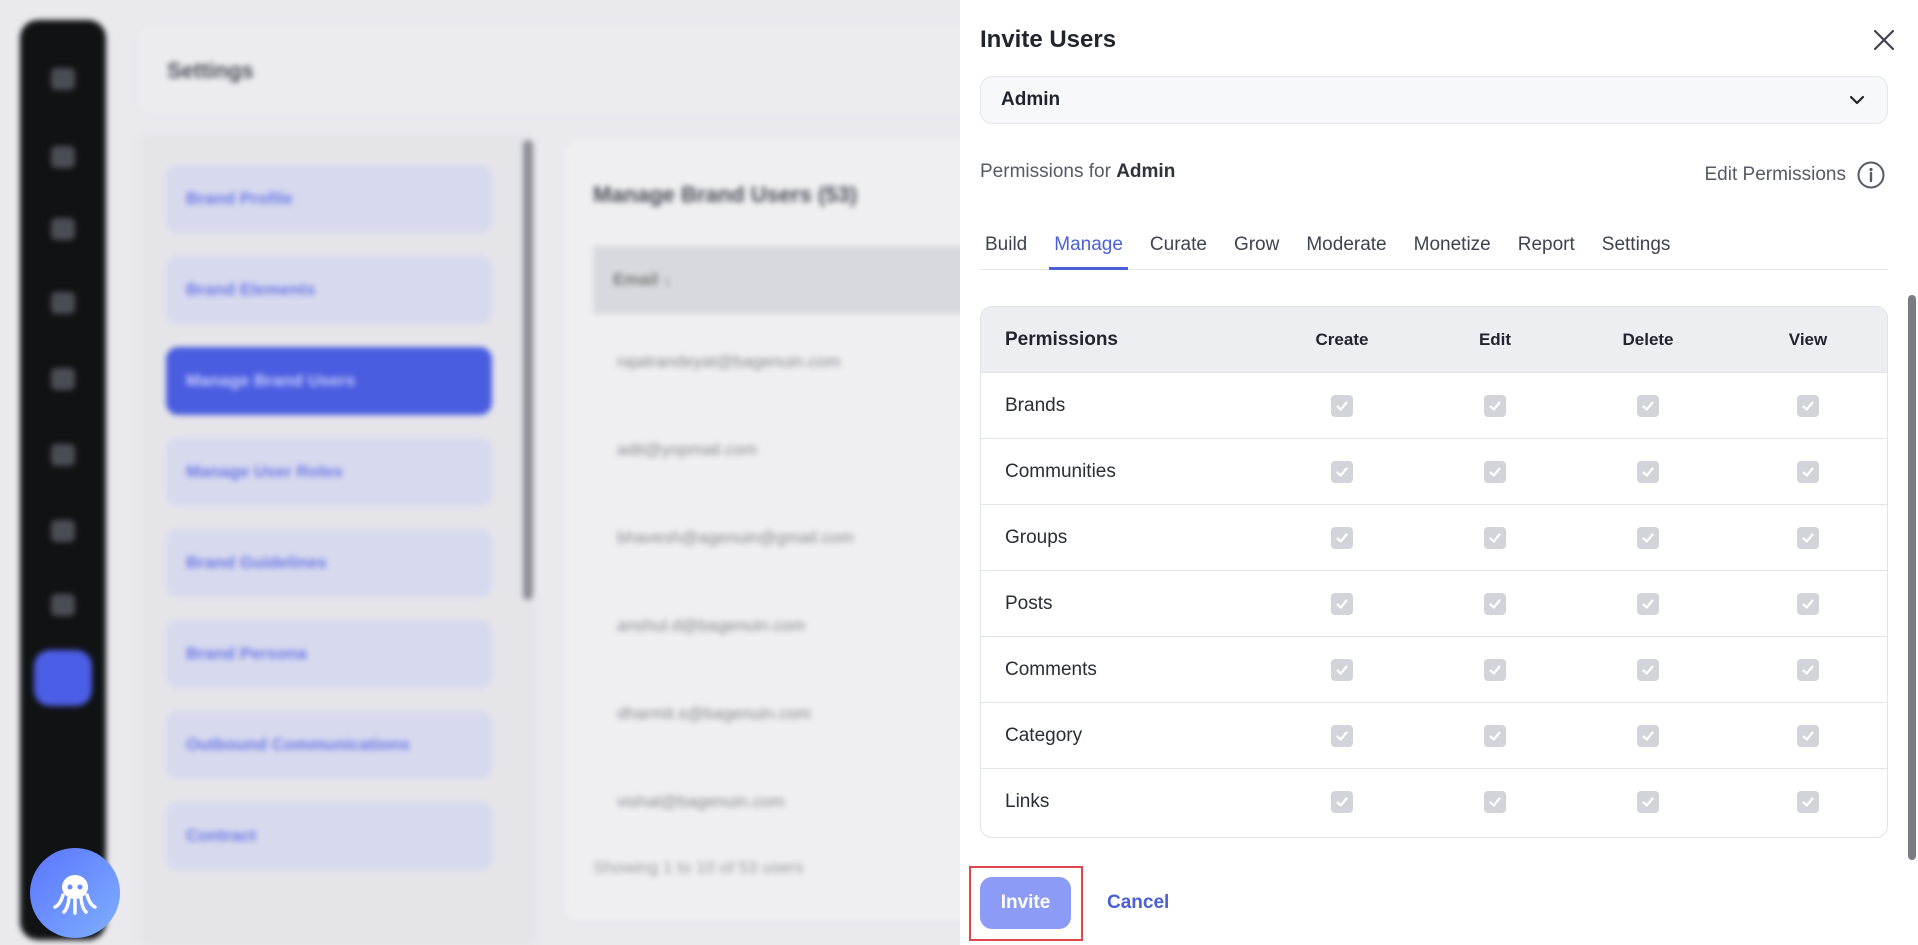 The height and width of the screenshot is (945, 1918). Describe the element at coordinates (714, 713) in the screenshot. I see `bg-email: dharmit.s@bagenuin.com` at that location.